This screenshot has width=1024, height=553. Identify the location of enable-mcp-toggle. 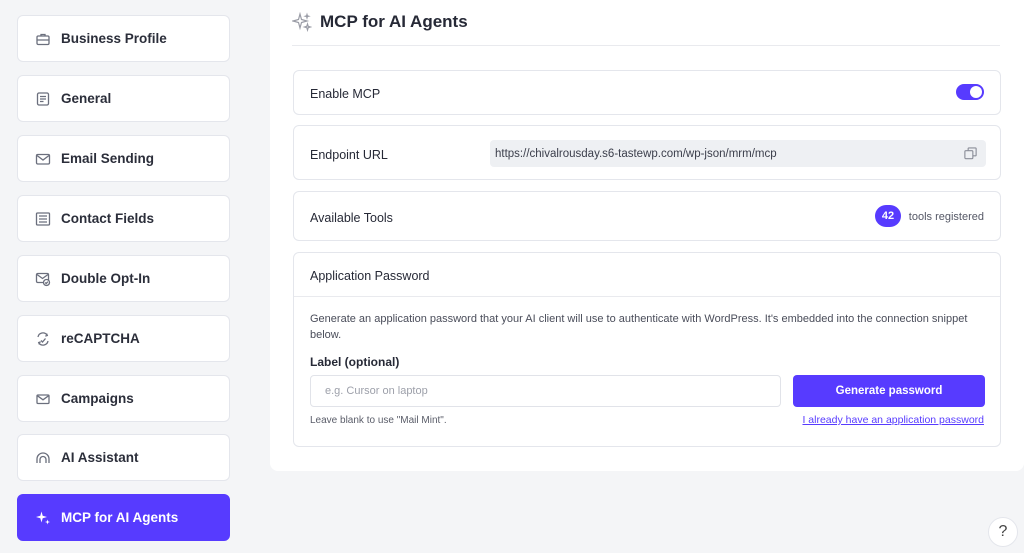
(970, 92).